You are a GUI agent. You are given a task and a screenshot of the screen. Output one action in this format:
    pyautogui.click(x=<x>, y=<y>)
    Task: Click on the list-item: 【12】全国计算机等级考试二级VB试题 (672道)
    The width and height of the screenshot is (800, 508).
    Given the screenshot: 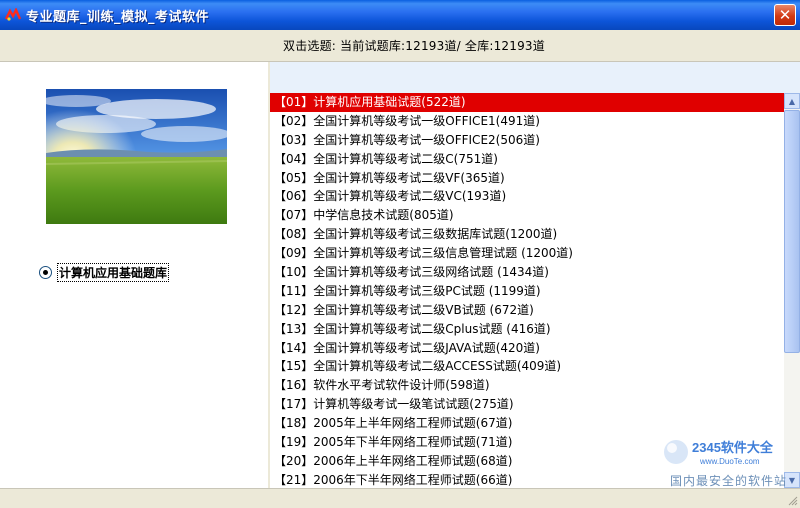 What is the action you would take?
    pyautogui.click(x=527, y=310)
    